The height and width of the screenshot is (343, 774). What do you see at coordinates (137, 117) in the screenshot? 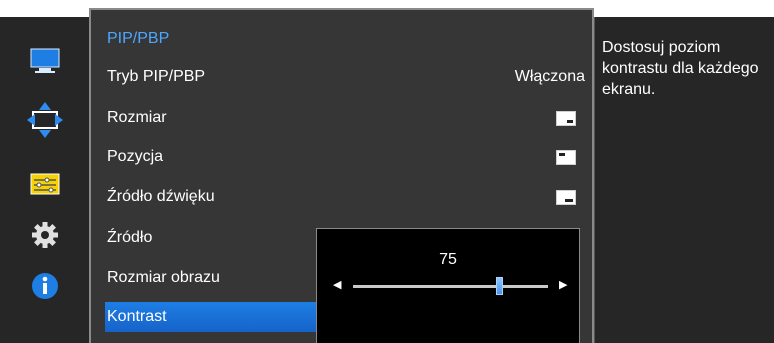
I see `menu-item-label: Rozmiar` at bounding box center [137, 117].